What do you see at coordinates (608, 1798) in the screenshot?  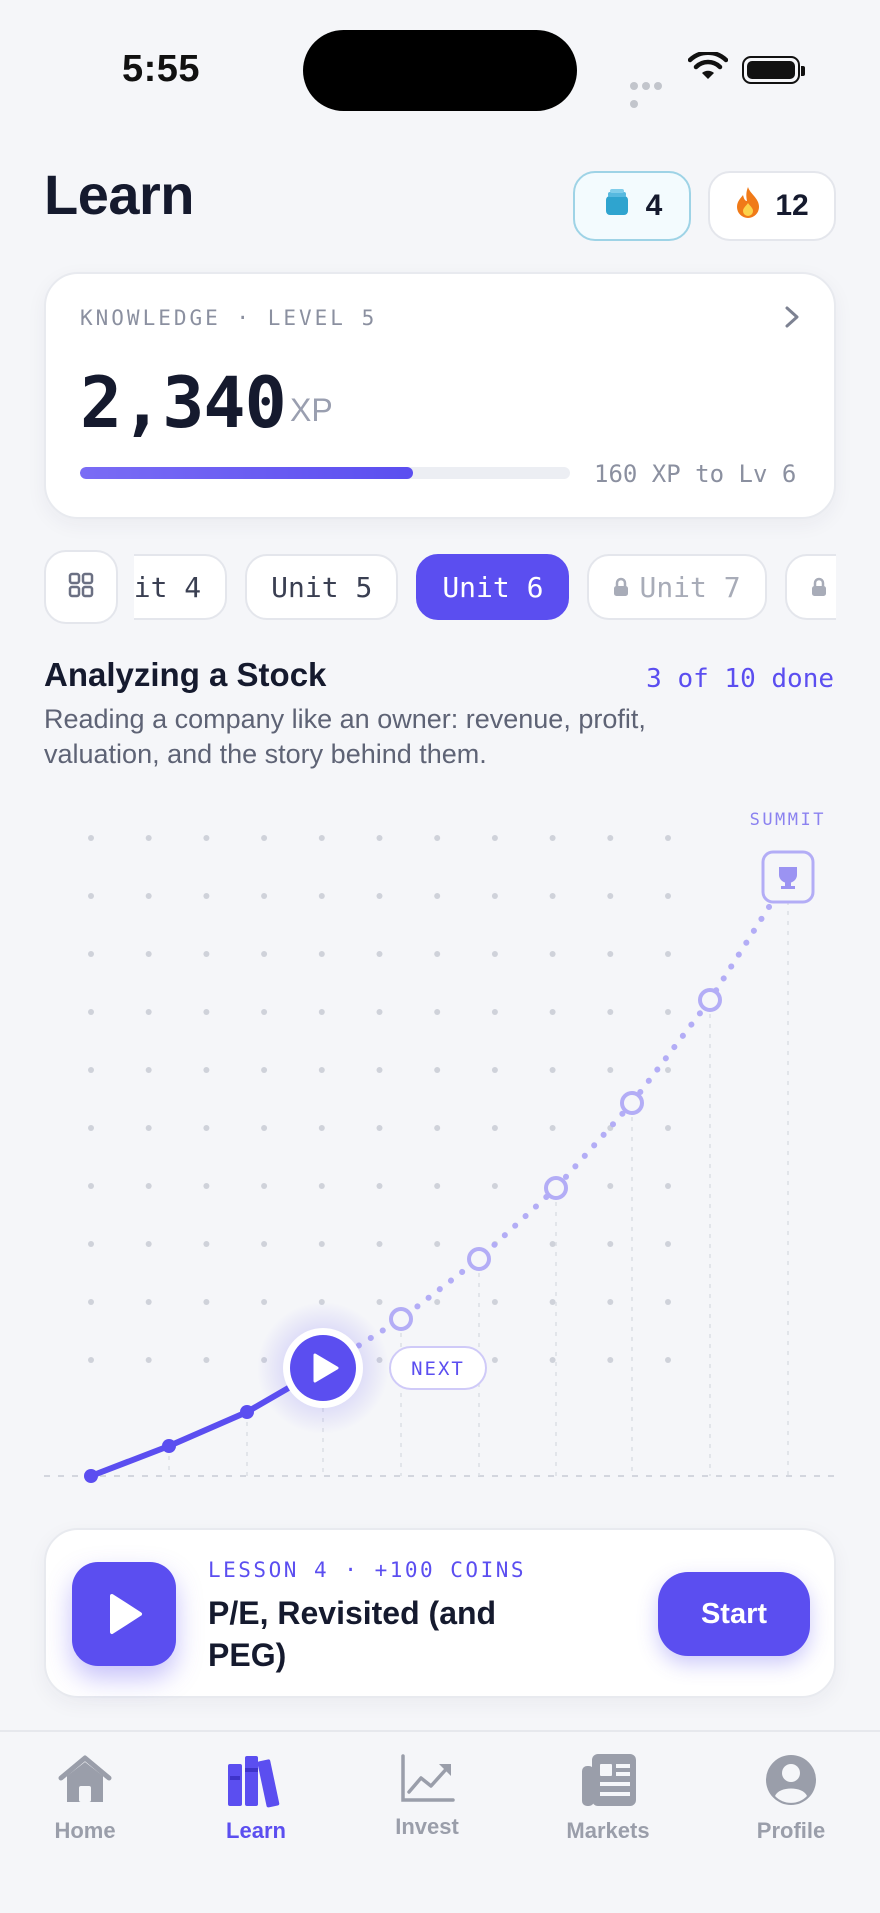 I see `tab-markets: Markets` at bounding box center [608, 1798].